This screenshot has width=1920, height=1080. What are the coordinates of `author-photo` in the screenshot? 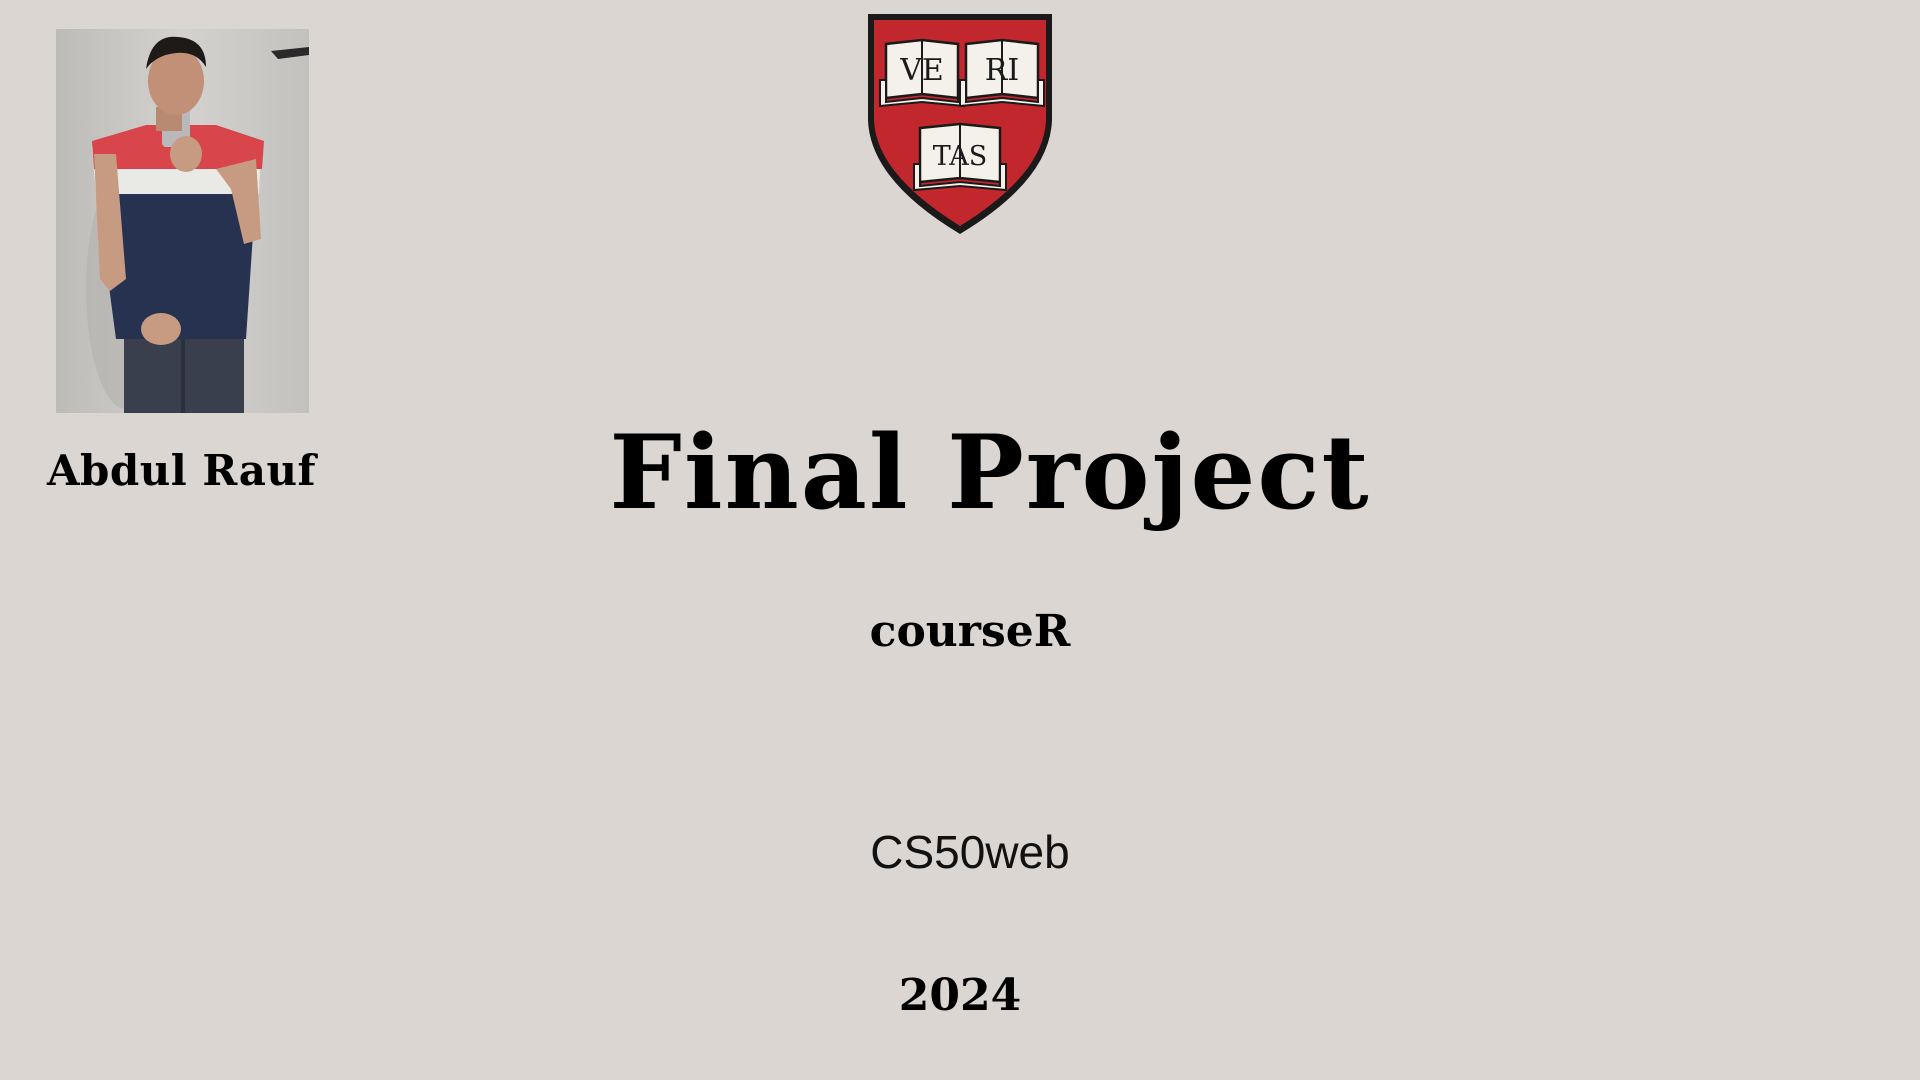 It's located at (182, 221).